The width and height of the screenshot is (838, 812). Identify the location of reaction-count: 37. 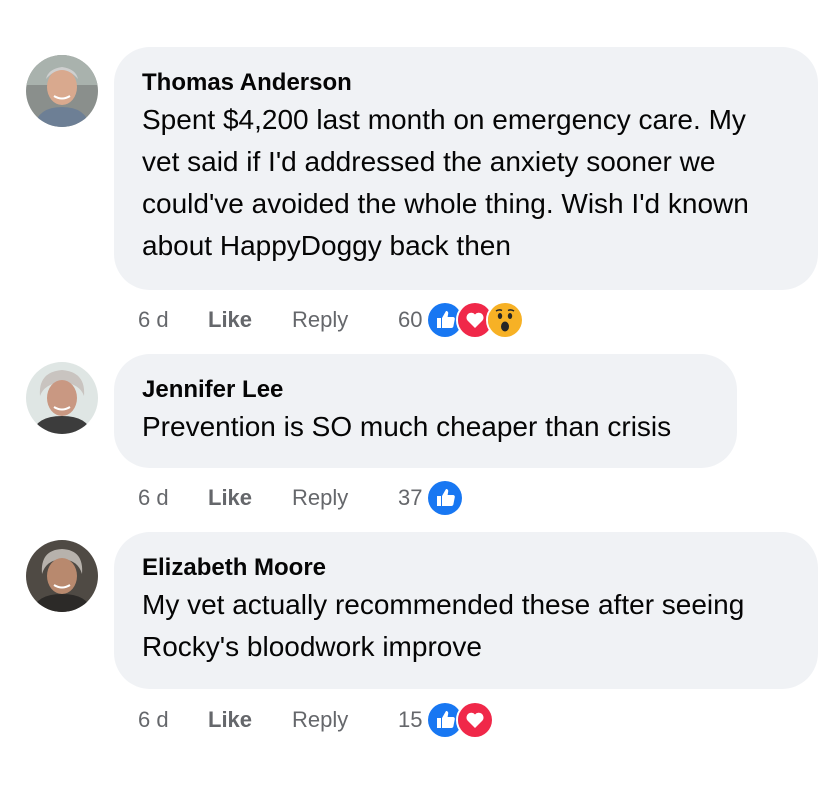
(410, 498).